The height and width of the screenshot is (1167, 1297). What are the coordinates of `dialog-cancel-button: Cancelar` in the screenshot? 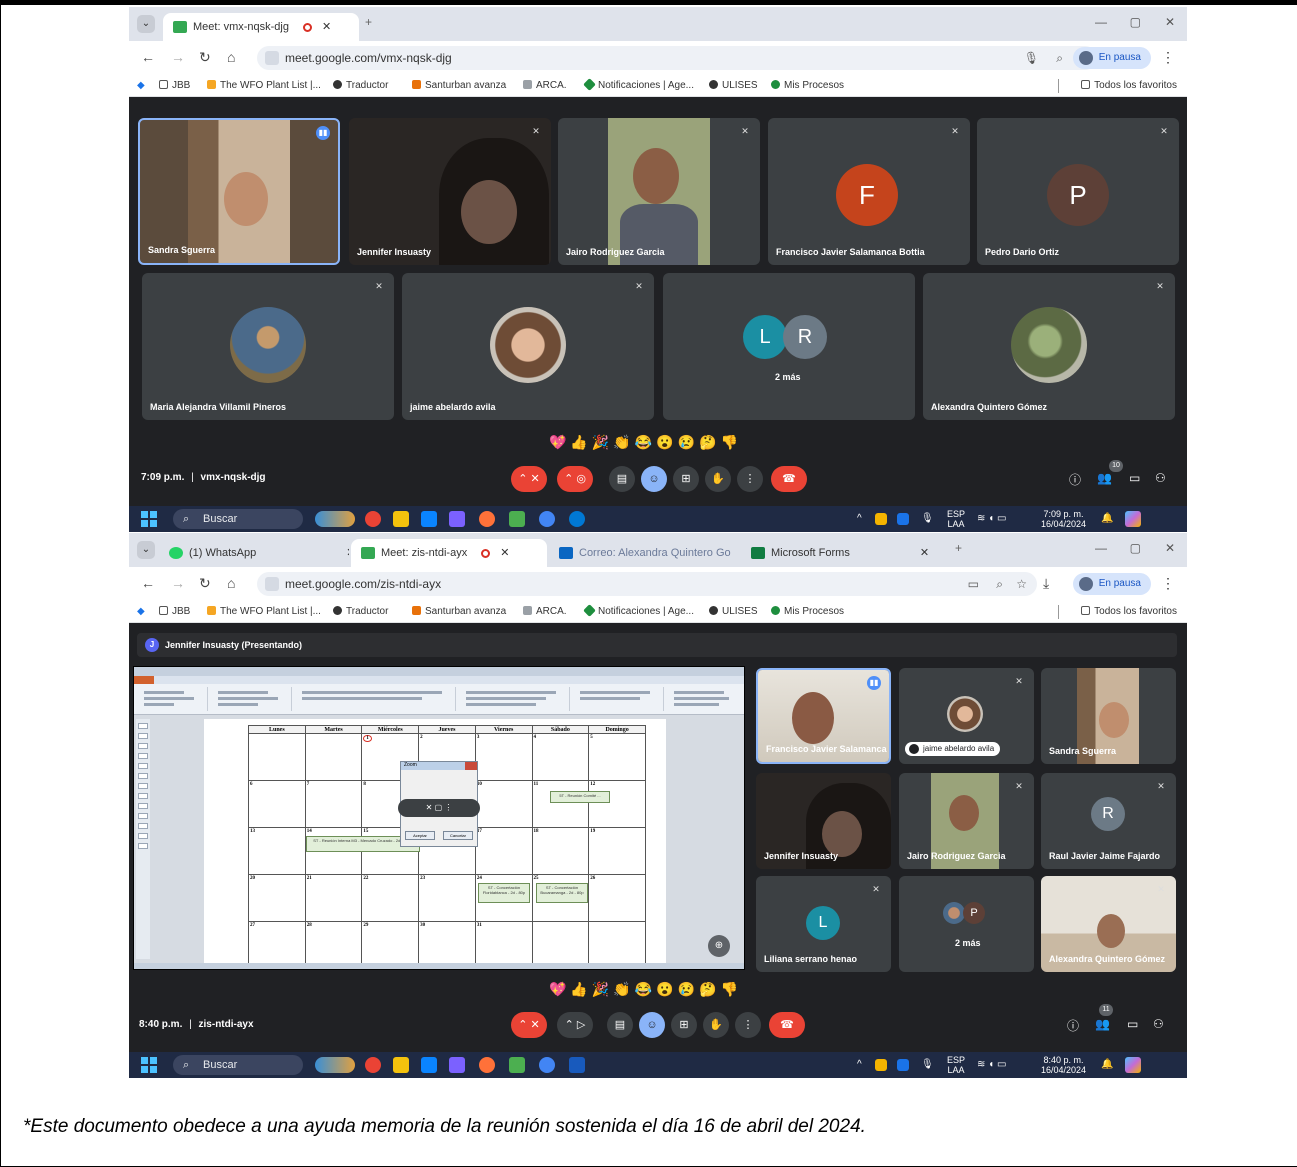 It's located at (458, 835).